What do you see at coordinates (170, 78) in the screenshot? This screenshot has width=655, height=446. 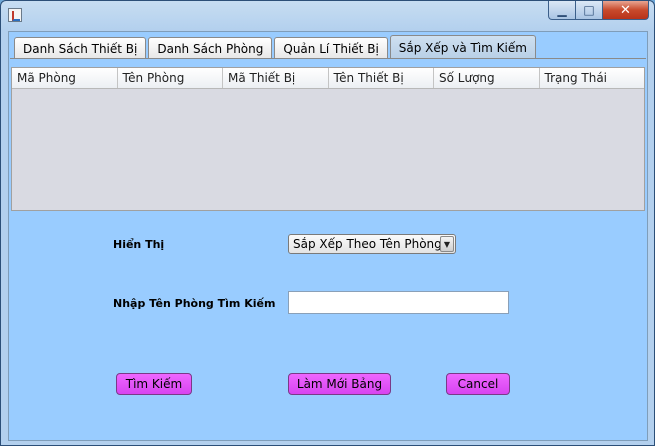 I see `column-header-room-name: Tên Phòng` at bounding box center [170, 78].